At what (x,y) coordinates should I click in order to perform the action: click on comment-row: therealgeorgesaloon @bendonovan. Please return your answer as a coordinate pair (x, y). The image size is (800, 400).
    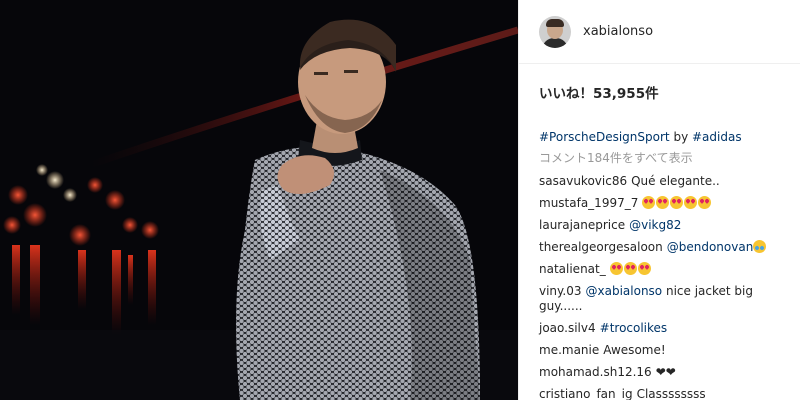
    Looking at the image, I should click on (669, 247).